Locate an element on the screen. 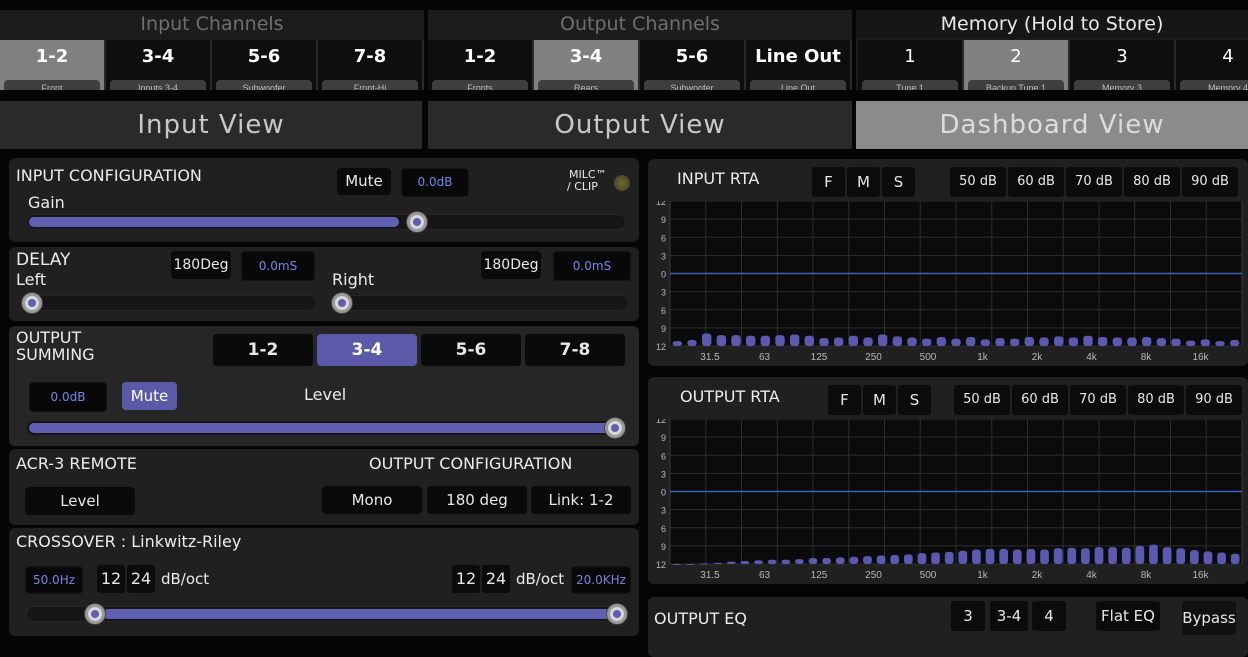 This screenshot has height=657, width=1248. gain-slider-handle is located at coordinates (417, 222).